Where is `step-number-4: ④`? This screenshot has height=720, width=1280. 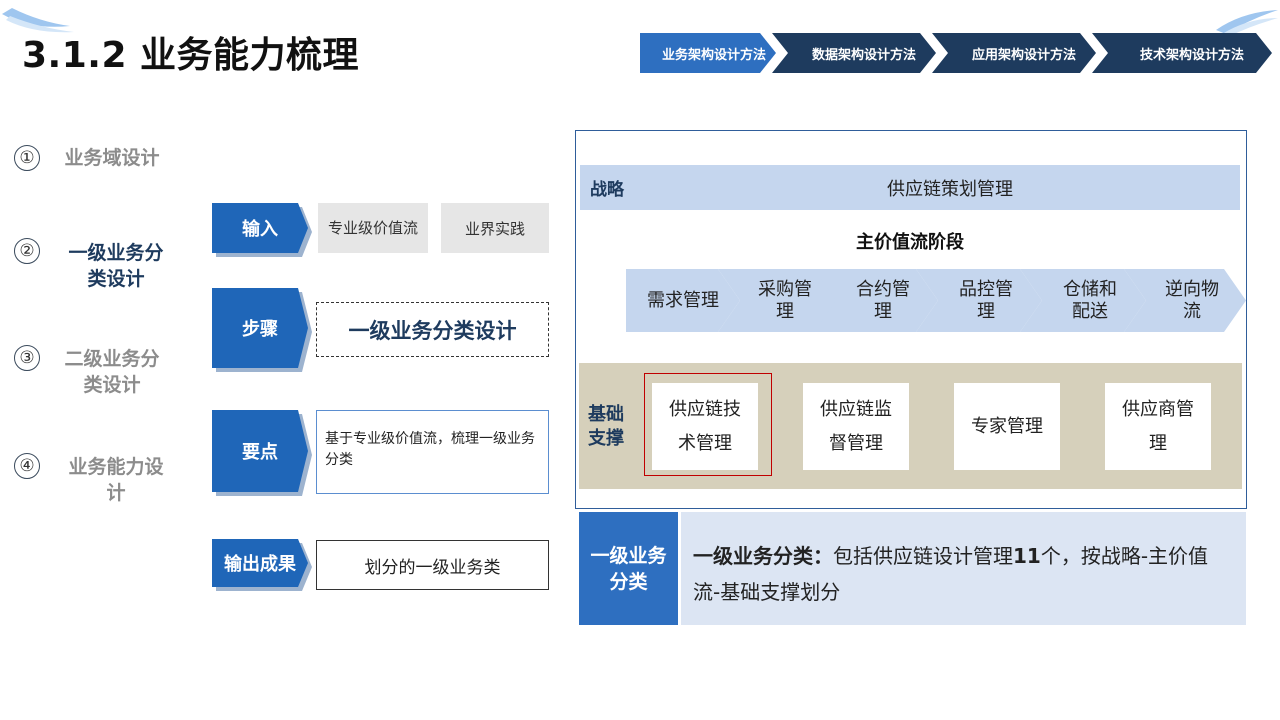 step-number-4: ④ is located at coordinates (27, 466).